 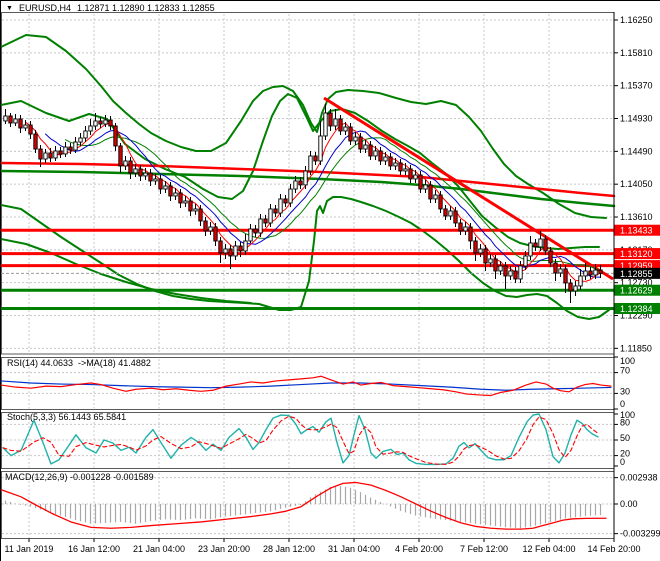 I want to click on time-axis-label: 21 Jan 04:00, so click(x=159, y=549).